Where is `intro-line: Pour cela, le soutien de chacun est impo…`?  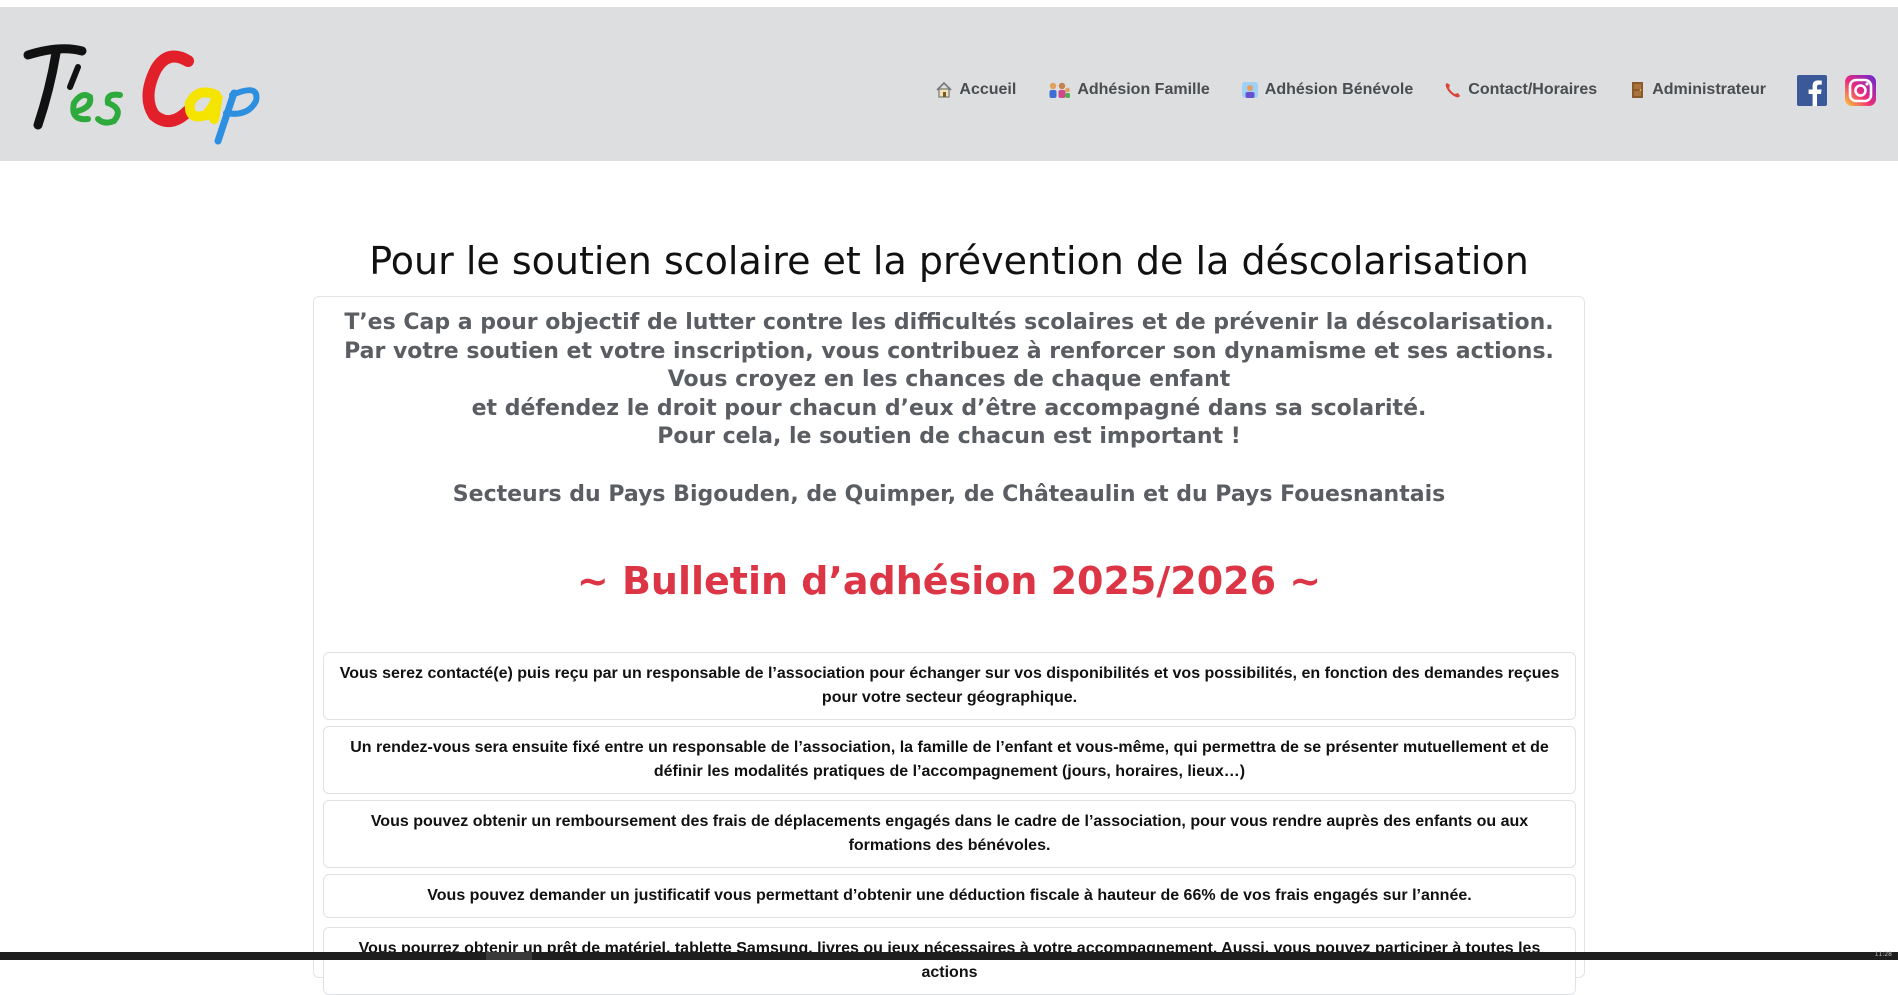 intro-line: Pour cela, le soutien de chacun est impo… is located at coordinates (949, 437).